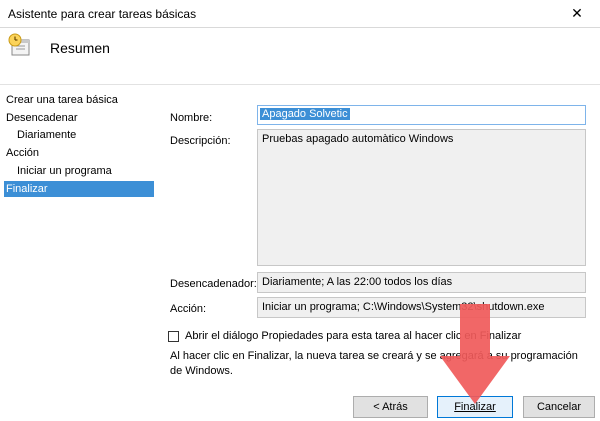  Describe the element at coordinates (188, 309) in the screenshot. I see `action-label: Acción:` at that location.